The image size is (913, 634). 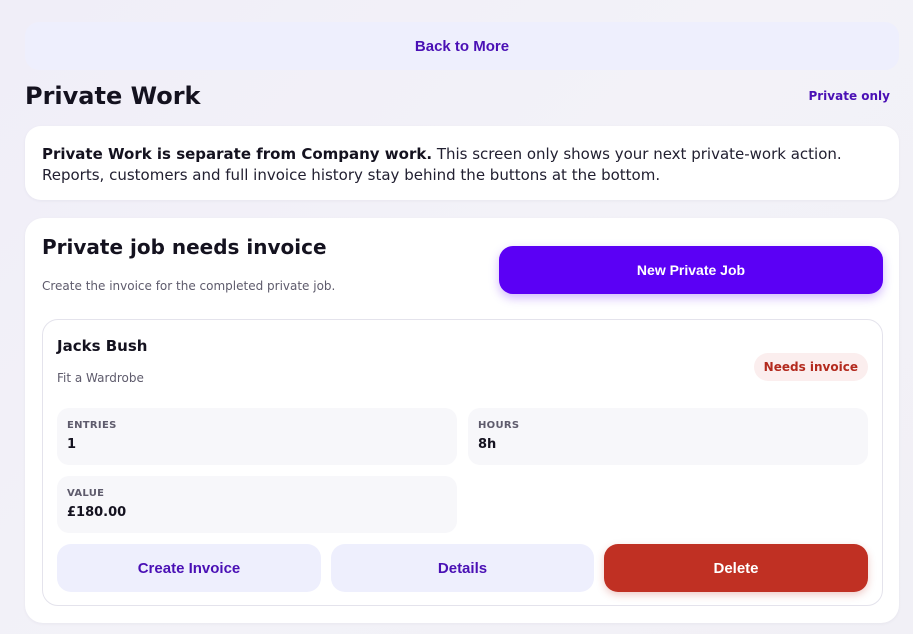 What do you see at coordinates (810, 367) in the screenshot?
I see `status-badge: Needs invoice` at bounding box center [810, 367].